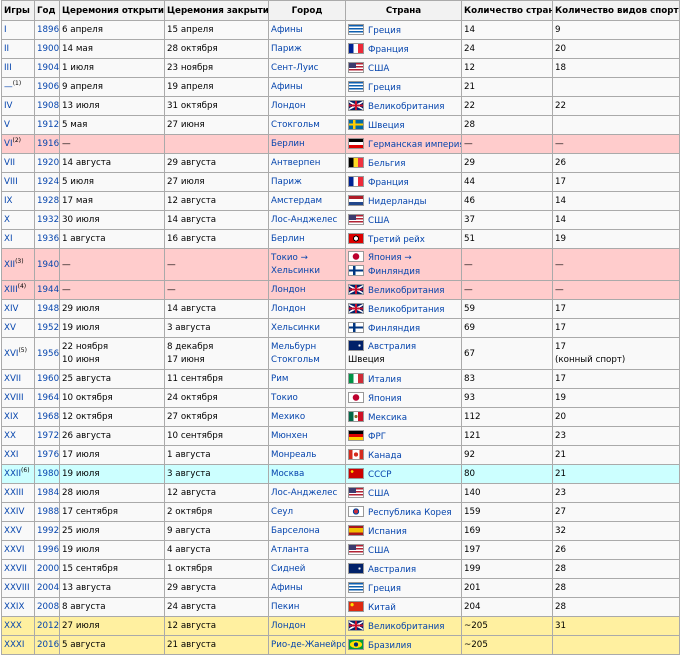 The height and width of the screenshot is (667, 680). I want to click on year-link: 1916, so click(48, 144).